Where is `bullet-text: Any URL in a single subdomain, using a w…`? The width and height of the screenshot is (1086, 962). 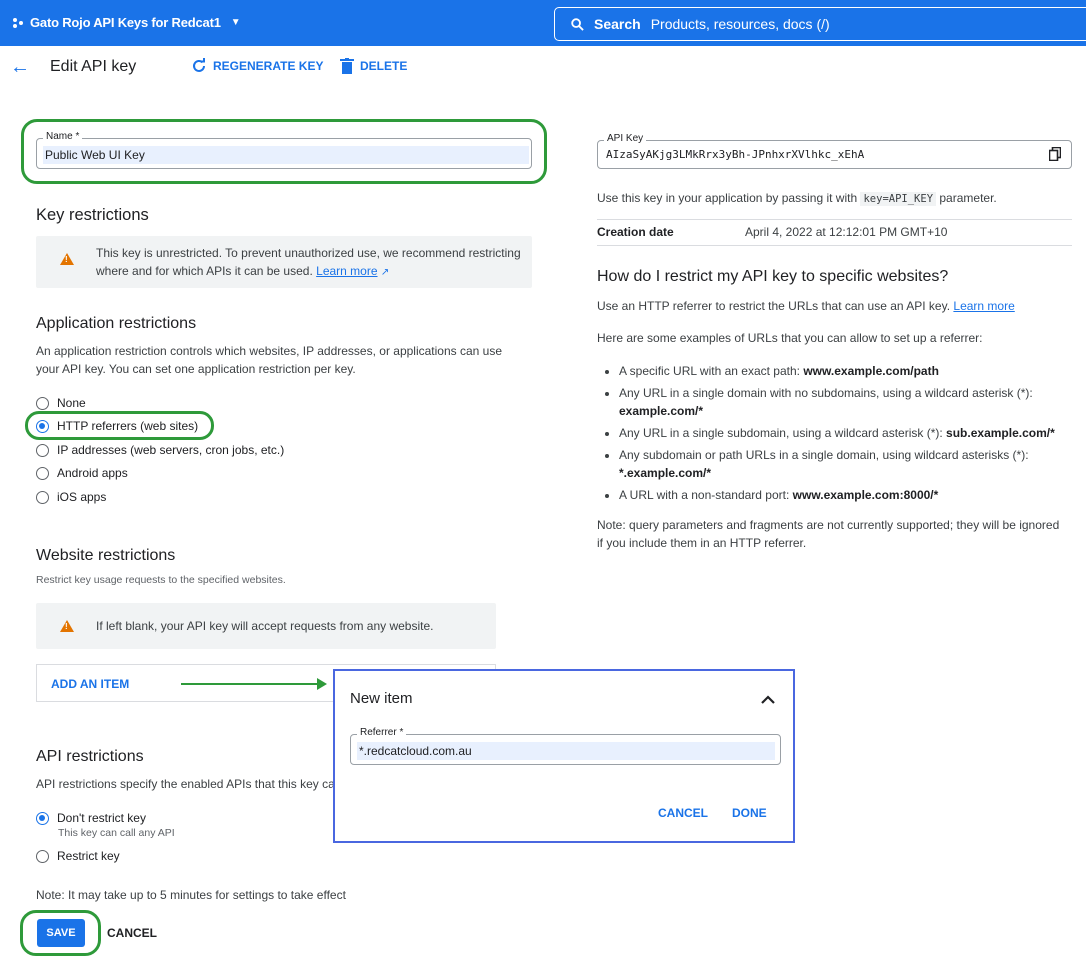
bullet-text: Any URL in a single subdomain, using a w… is located at coordinates (781, 433).